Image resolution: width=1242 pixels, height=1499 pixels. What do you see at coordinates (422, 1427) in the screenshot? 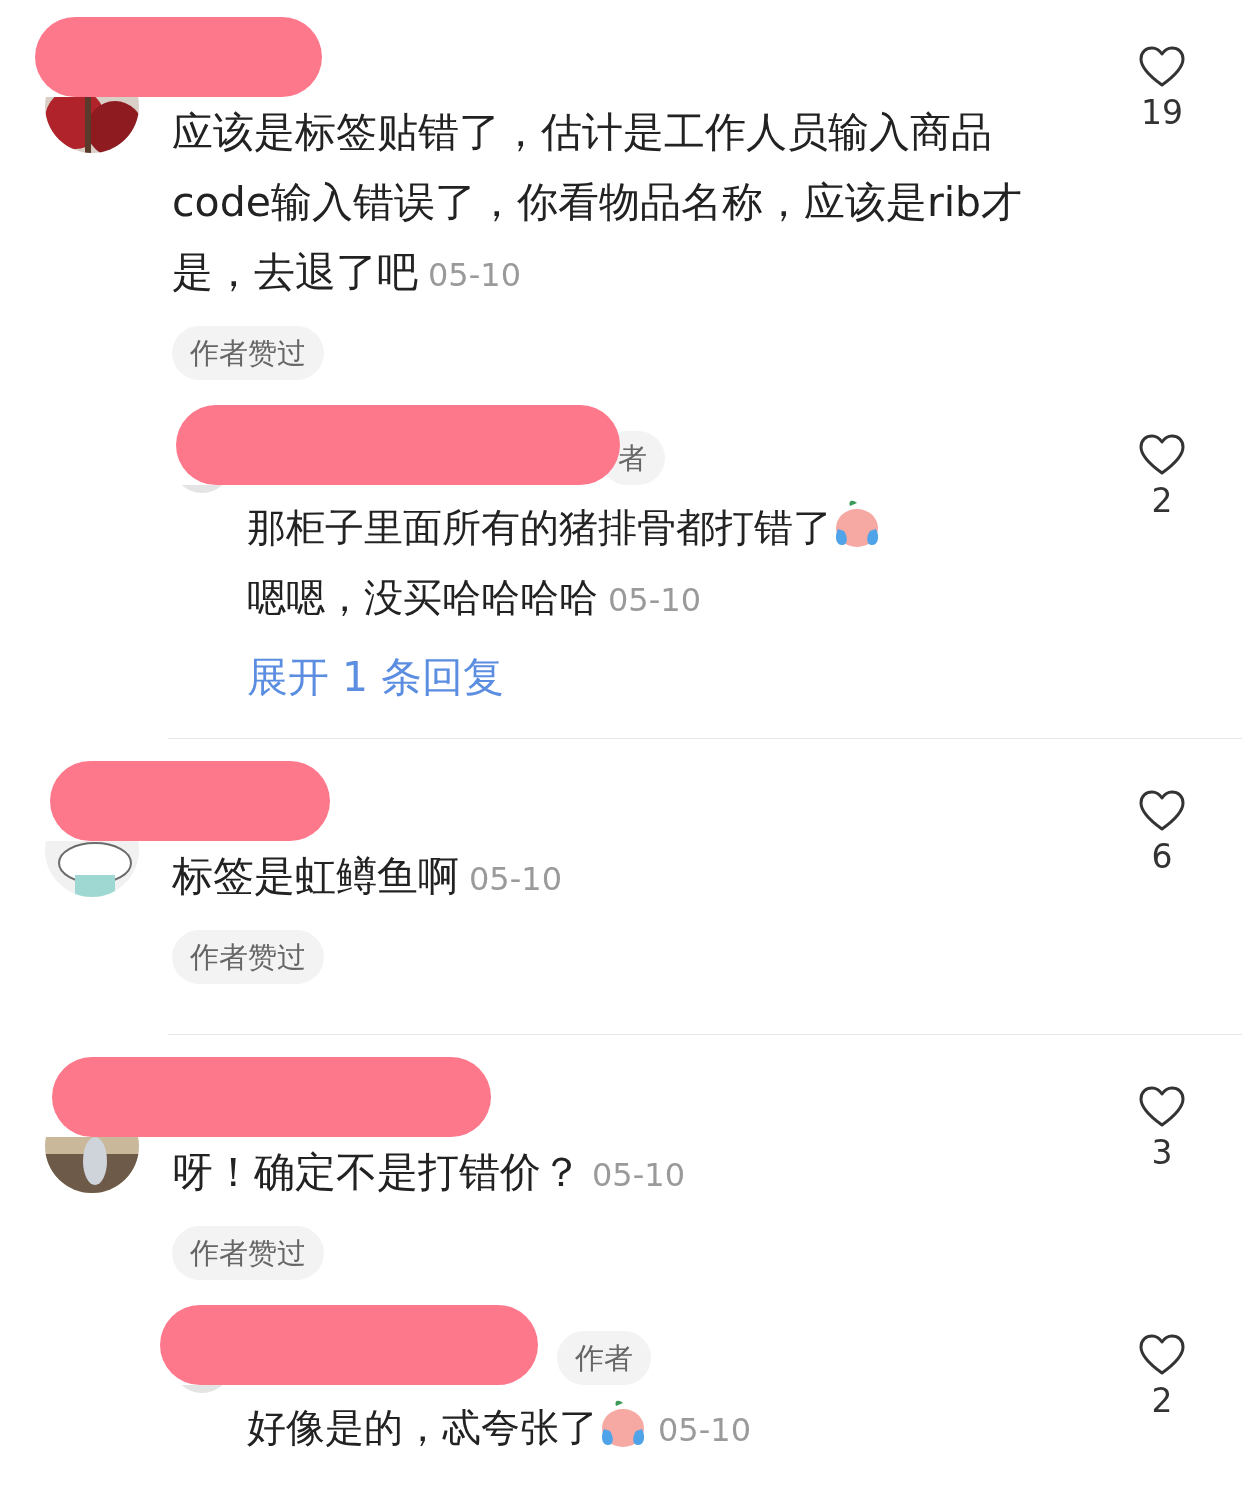
I see `reply-text: 好像是的，忒夸张了` at bounding box center [422, 1427].